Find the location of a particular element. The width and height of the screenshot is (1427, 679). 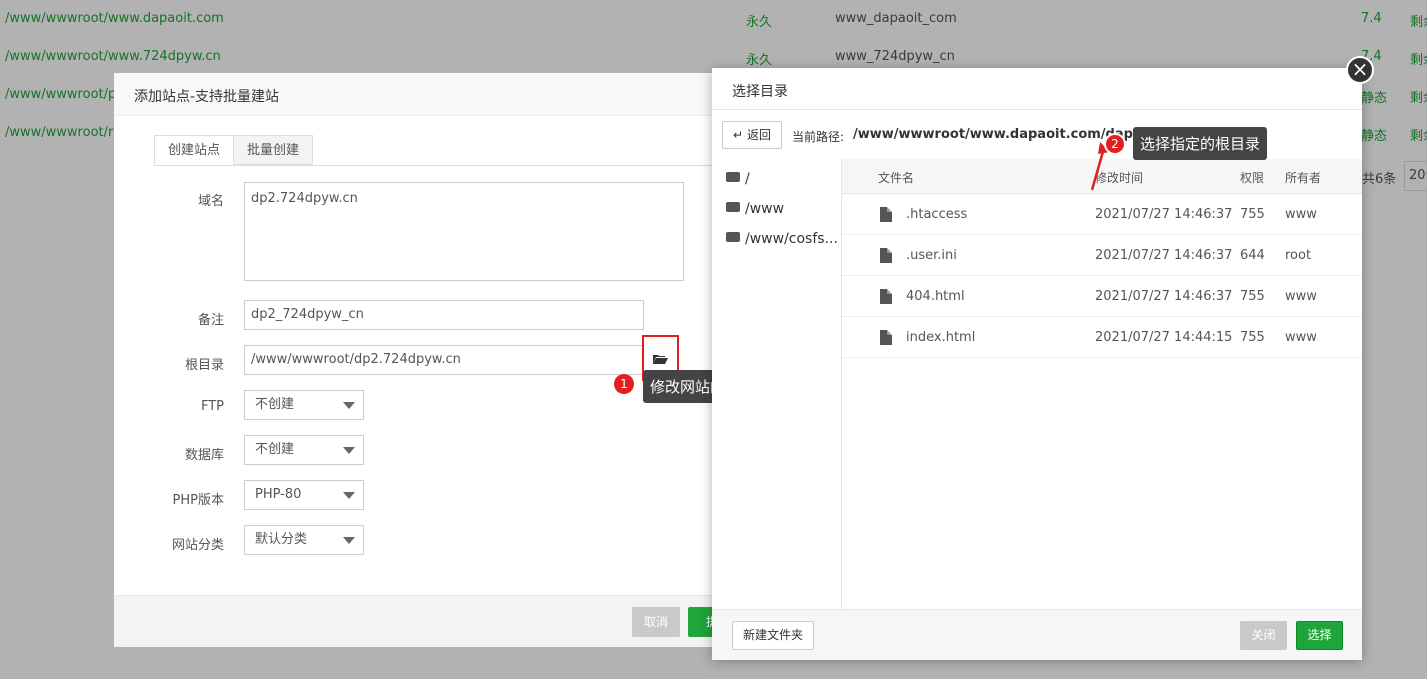

php-select: PHP-80 is located at coordinates (304, 495).